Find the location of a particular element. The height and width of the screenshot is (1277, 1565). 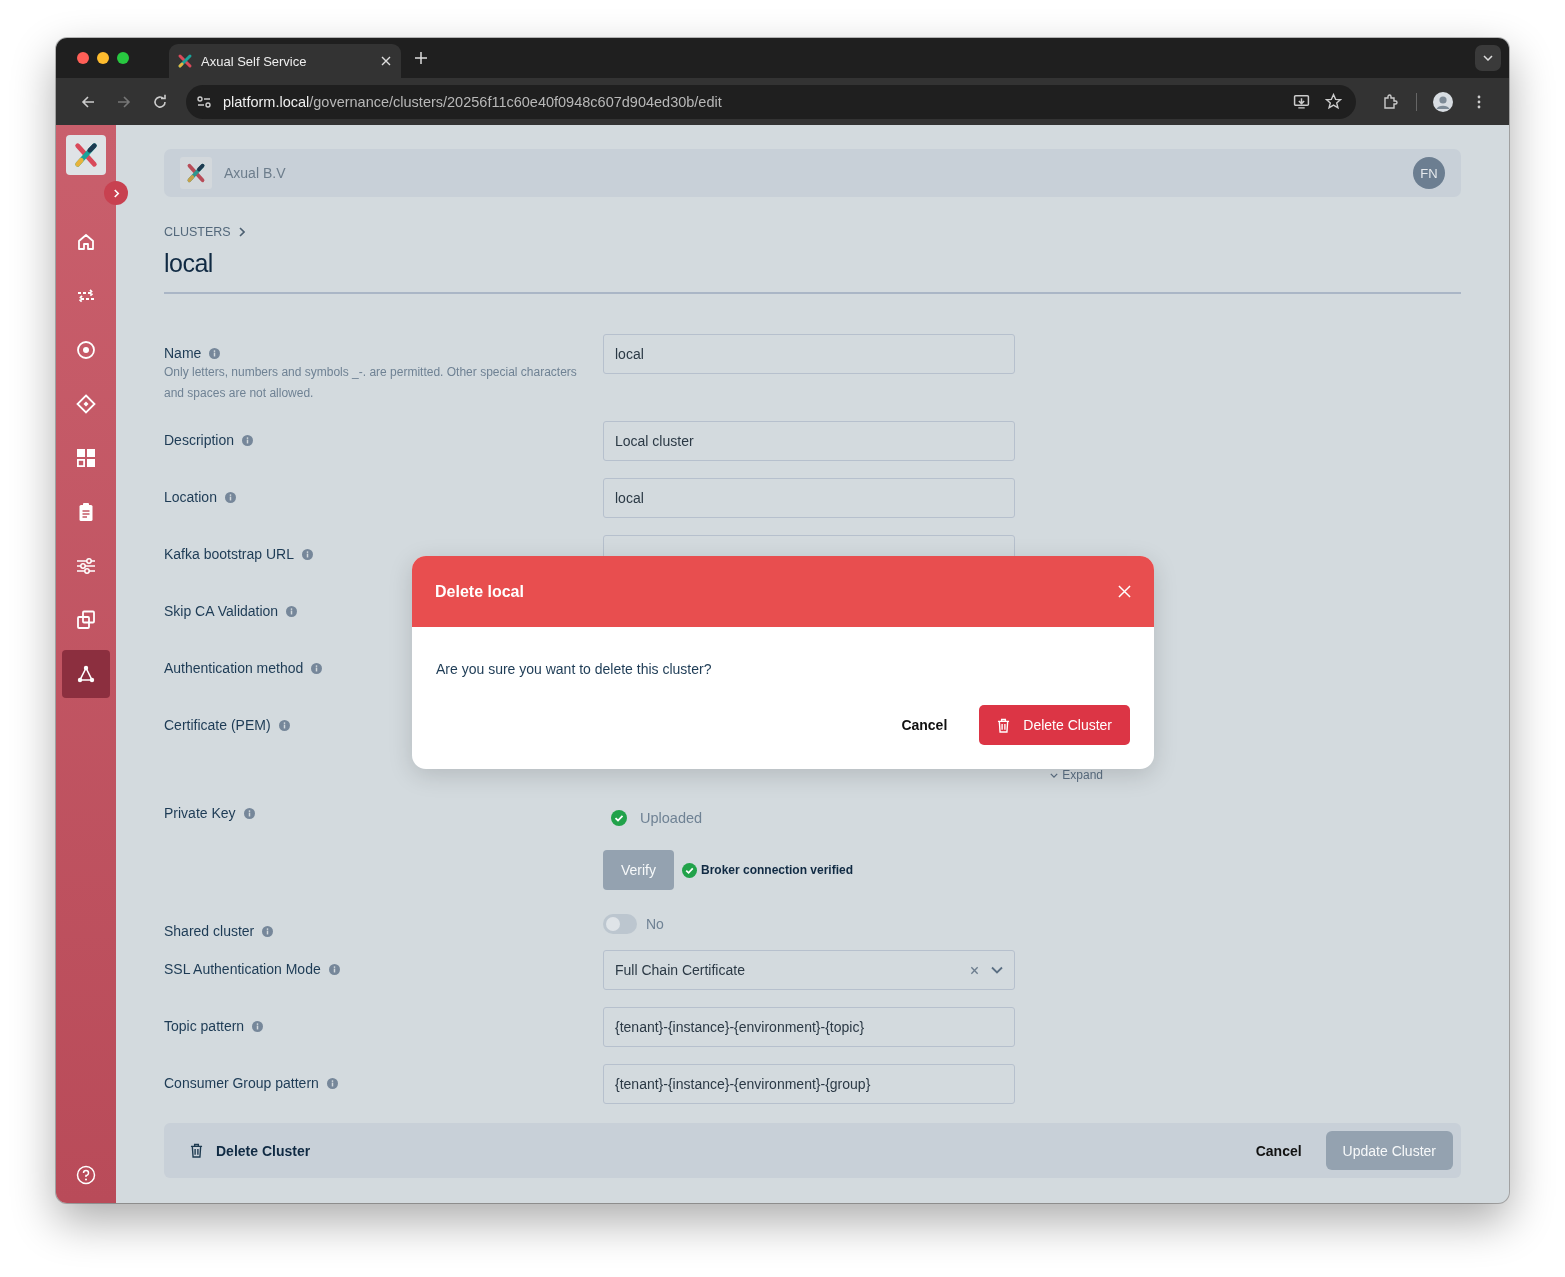

field-hint: Only letters, numbers and symbols _-. are permitted. Other special characters and spaces are not allowed. is located at coordinates (371, 383).